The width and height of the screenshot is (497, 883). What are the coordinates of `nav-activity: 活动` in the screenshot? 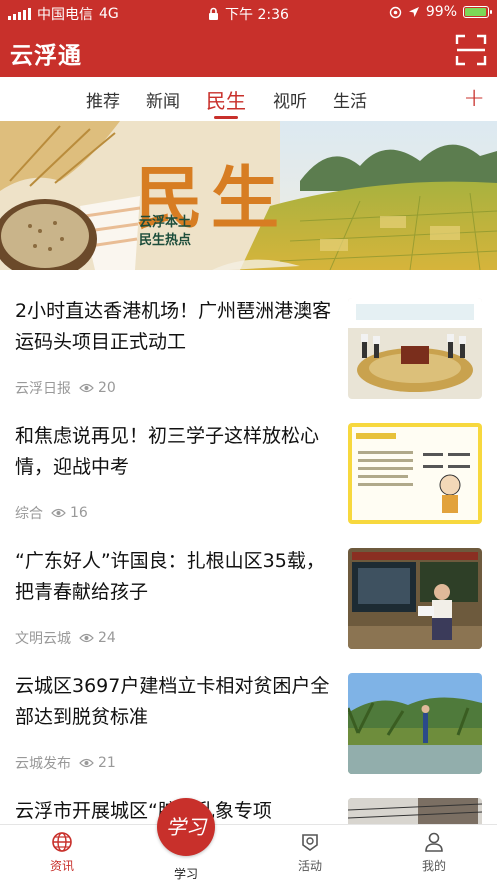 It's located at (310, 852).